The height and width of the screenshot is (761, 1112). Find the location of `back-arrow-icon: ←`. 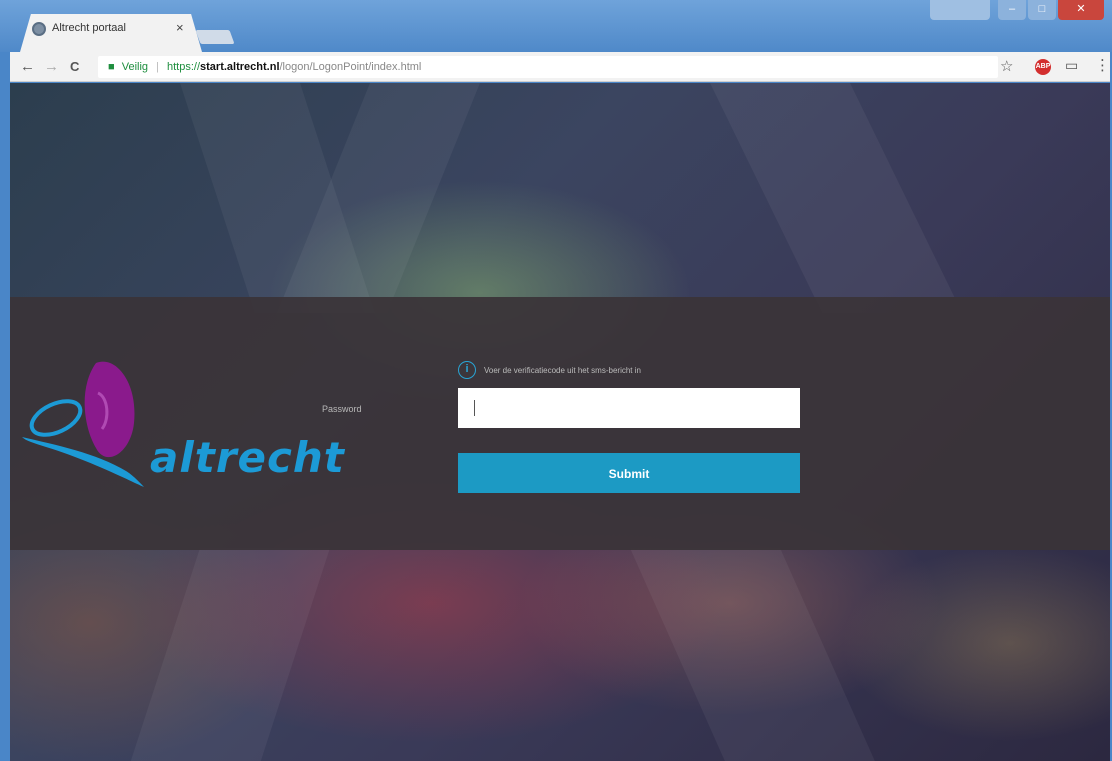

back-arrow-icon: ← is located at coordinates (27, 67).